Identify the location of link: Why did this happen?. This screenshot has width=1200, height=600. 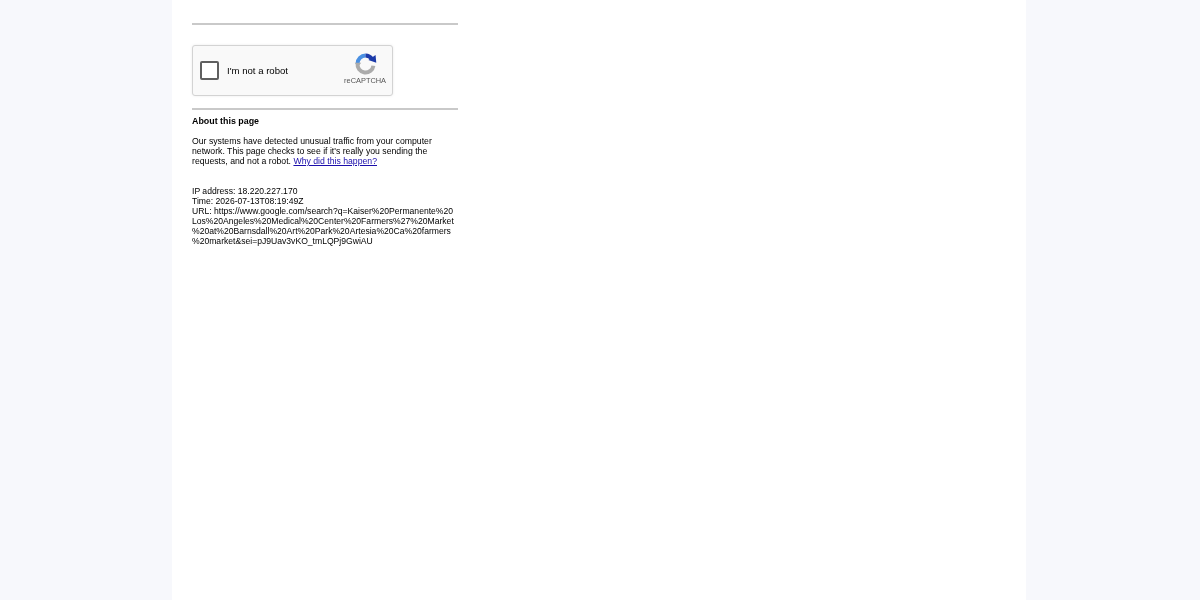
(335, 161).